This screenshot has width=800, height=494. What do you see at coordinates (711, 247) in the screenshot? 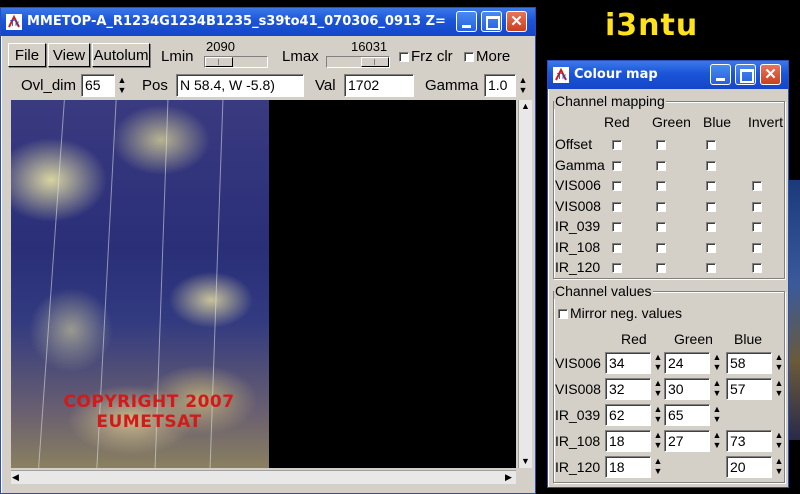
I see `mapping-checkbox-ir_108-blue` at bounding box center [711, 247].